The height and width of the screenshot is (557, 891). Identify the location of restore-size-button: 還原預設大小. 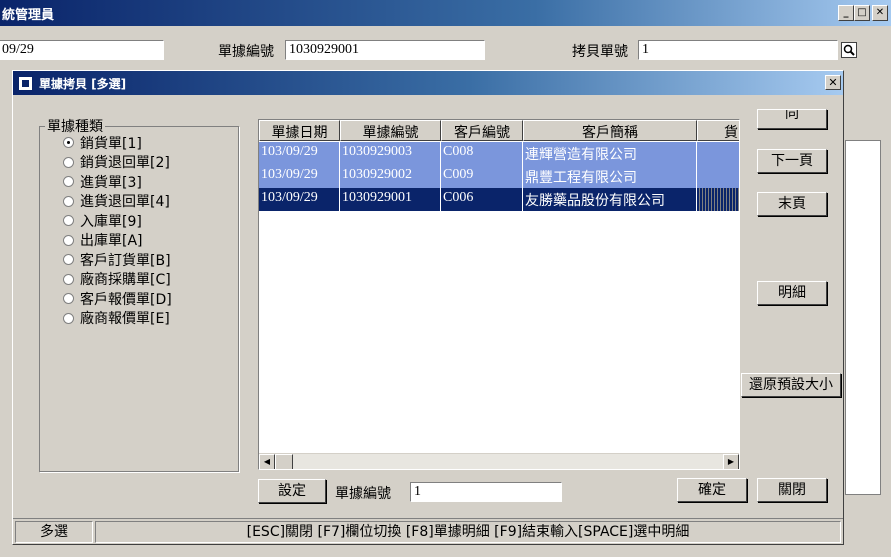
(791, 385).